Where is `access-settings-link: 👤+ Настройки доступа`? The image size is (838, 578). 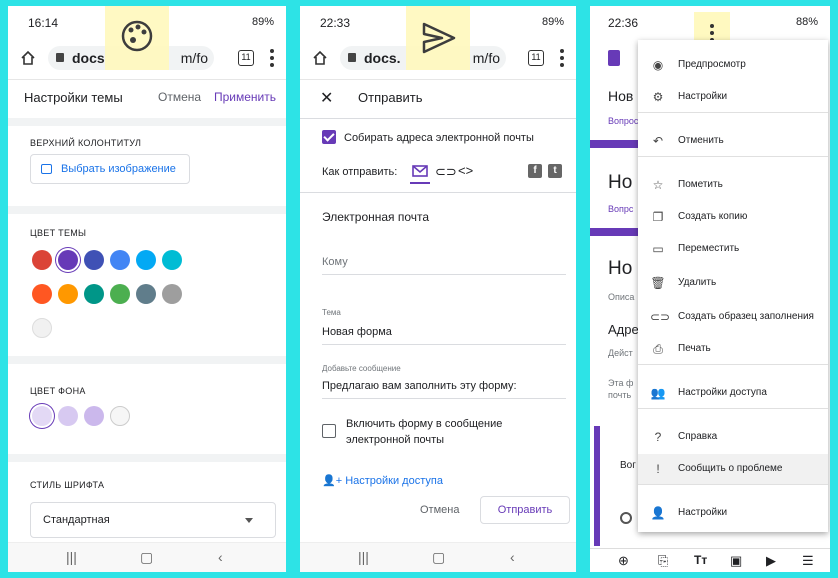 access-settings-link: 👤+ Настройки доступа is located at coordinates (382, 480).